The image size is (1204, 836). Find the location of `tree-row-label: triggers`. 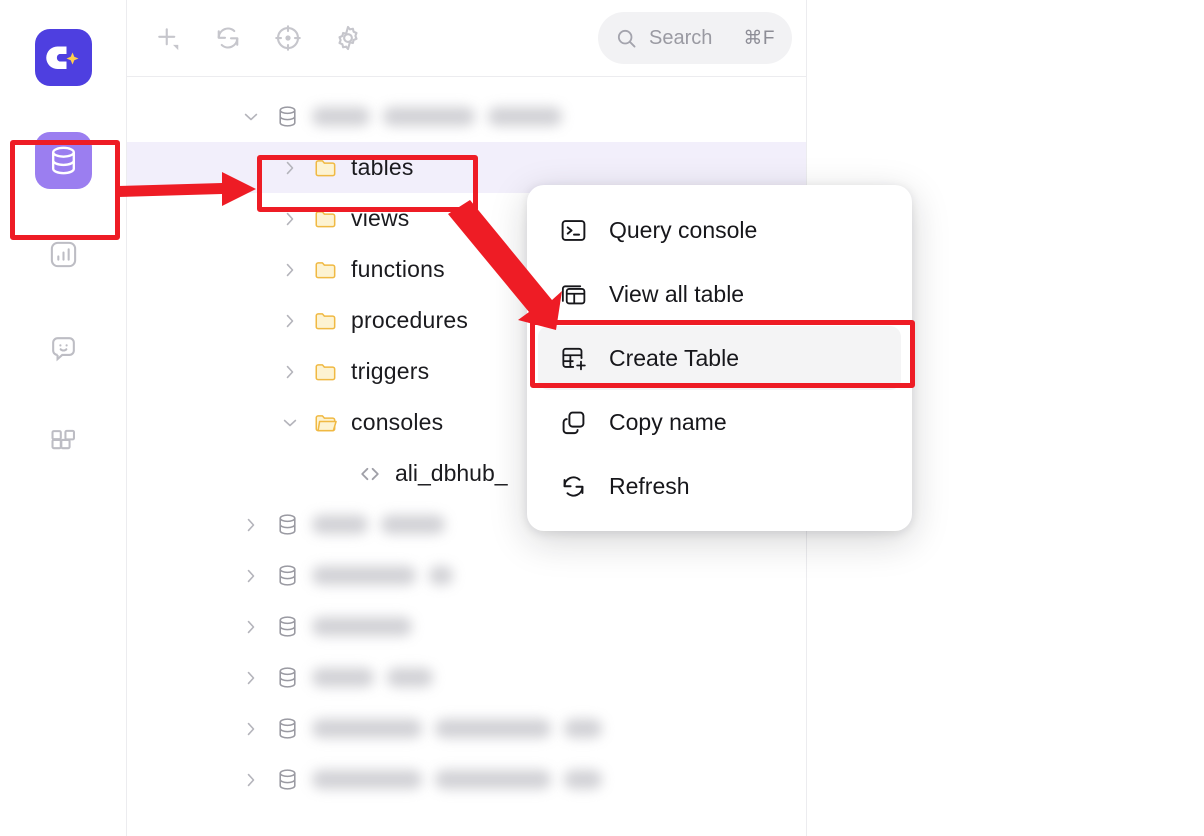

tree-row-label: triggers is located at coordinates (390, 371).